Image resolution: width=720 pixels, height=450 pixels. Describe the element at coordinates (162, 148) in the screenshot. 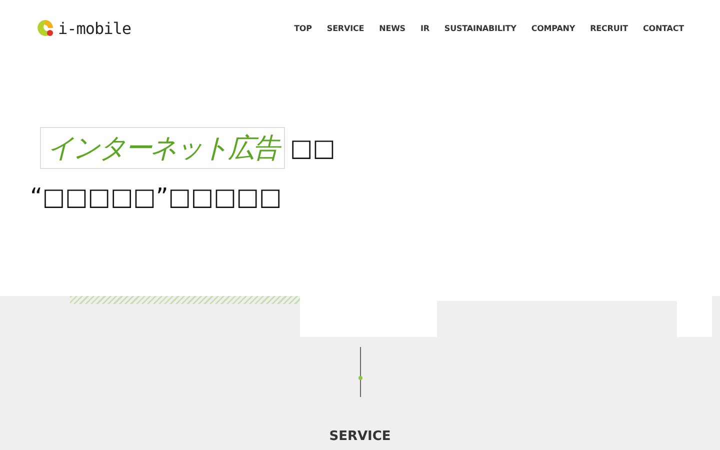

I see `handwritten-heading: インターネット広告` at that location.